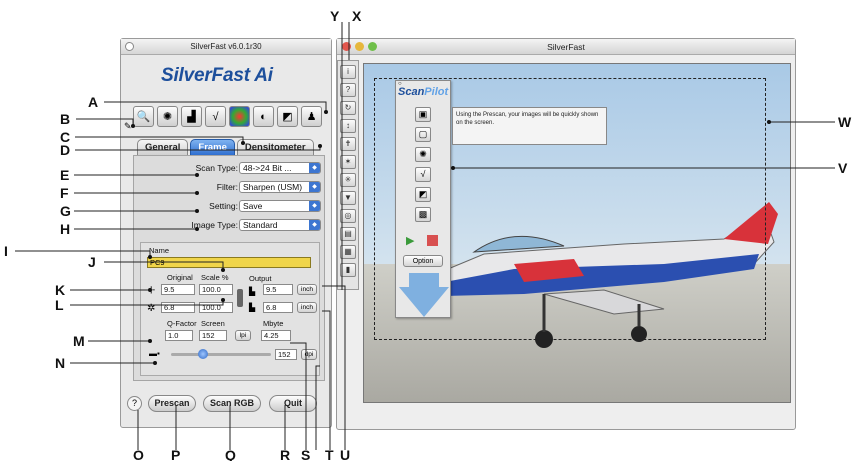  I want to click on original-height-field: 6.8, so click(178, 307).